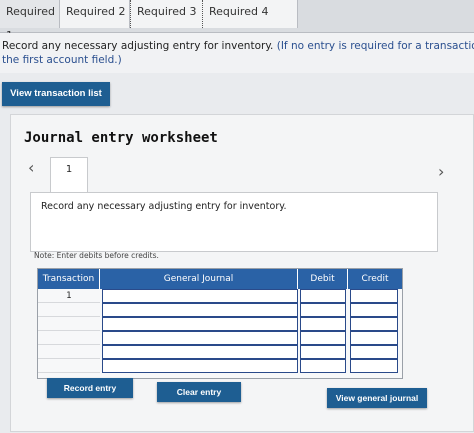 This screenshot has height=433, width=474. Describe the element at coordinates (121, 138) in the screenshot. I see `worksheet-title: Journal entry worksheet` at that location.